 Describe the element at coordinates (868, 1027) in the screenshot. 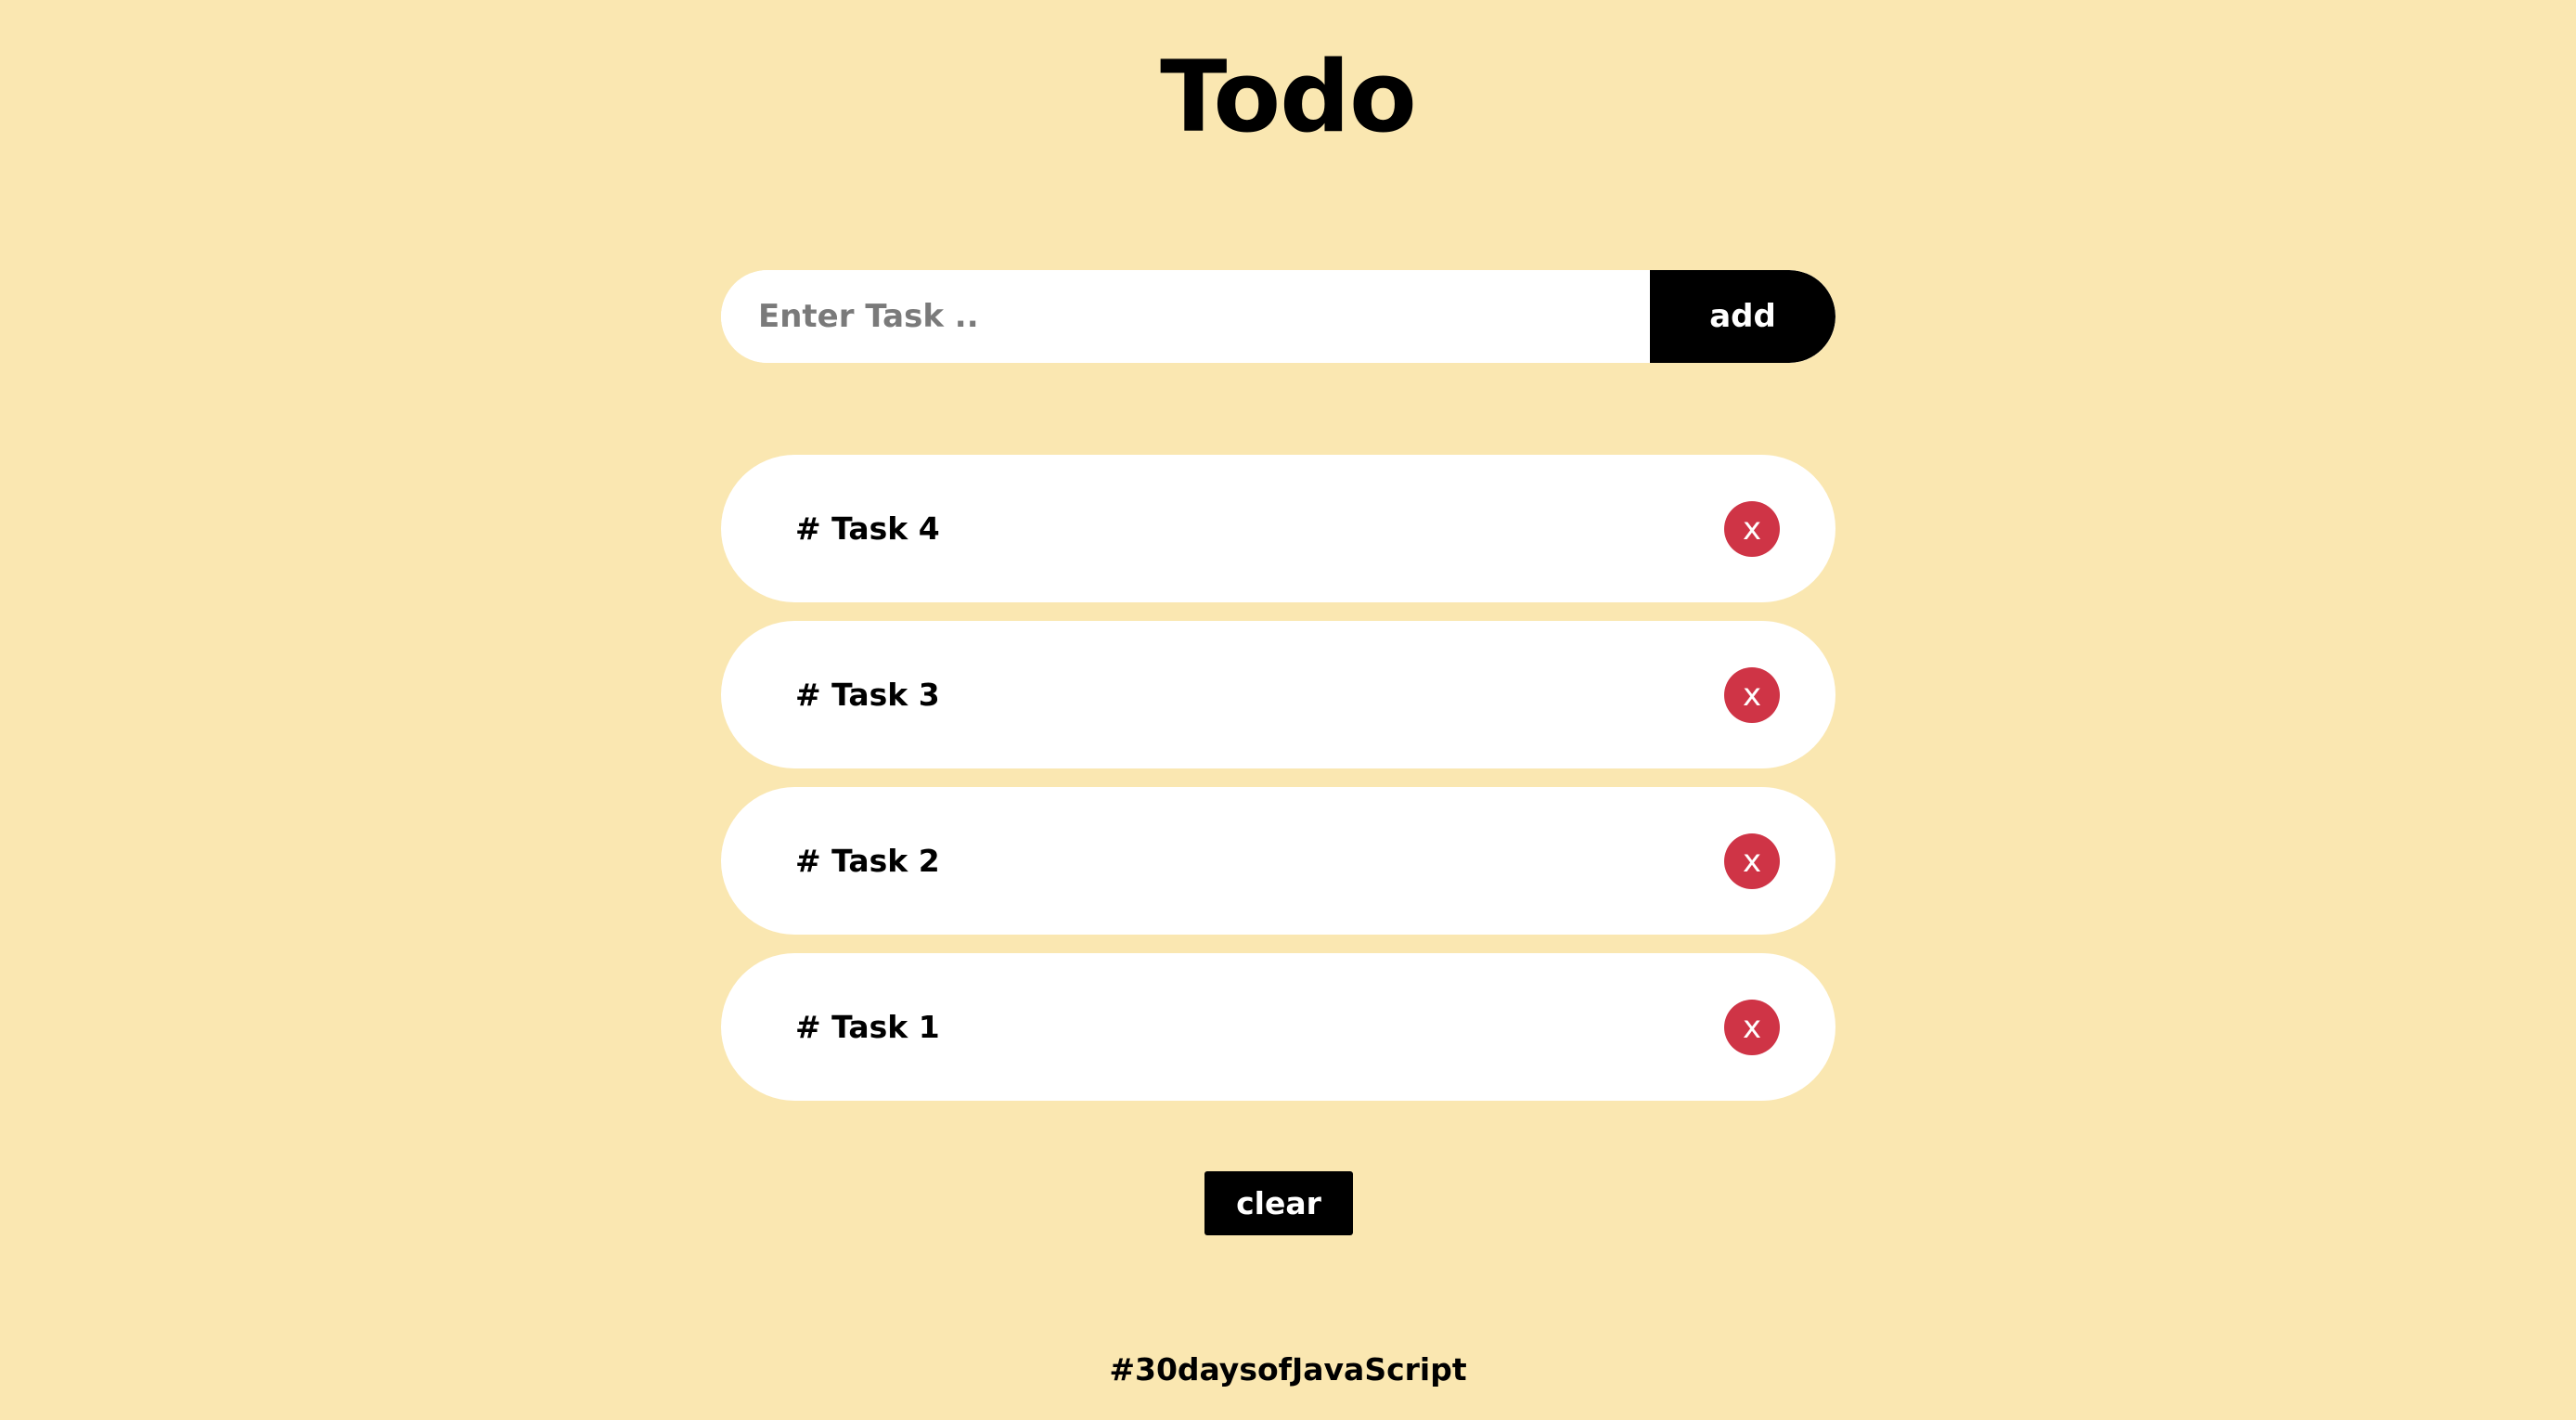

I see `task-label: # Task 1` at that location.